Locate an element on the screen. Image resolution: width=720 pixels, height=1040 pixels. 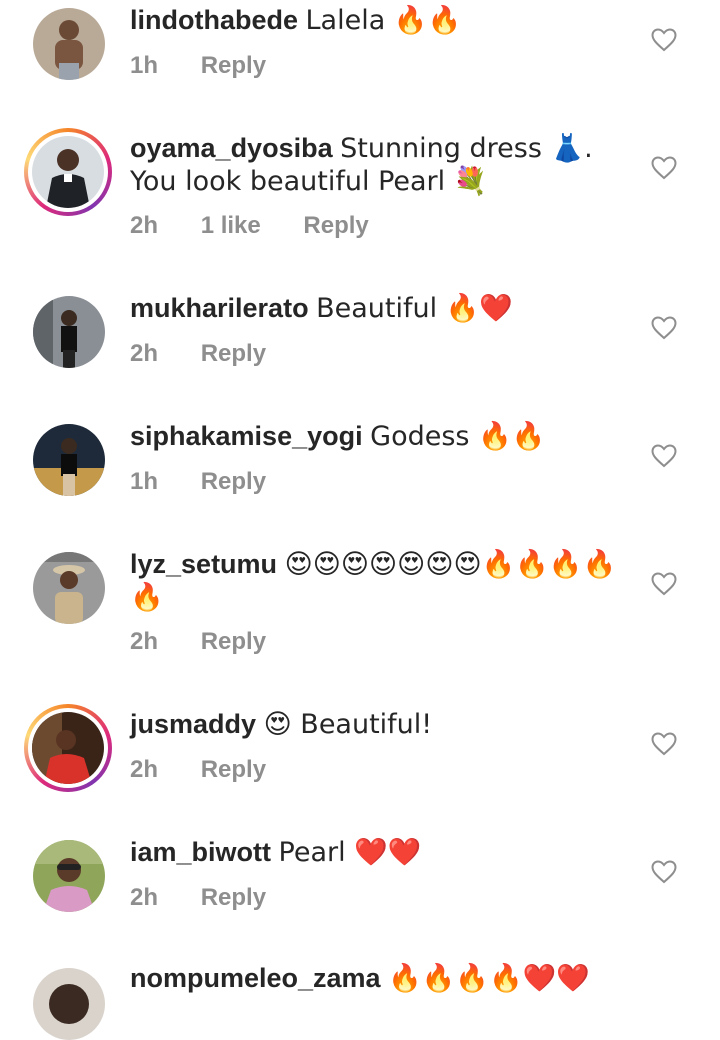
comment-content: nompumeleo_zama 🔥🔥🔥🔥❤️❤️ is located at coordinates (380, 978).